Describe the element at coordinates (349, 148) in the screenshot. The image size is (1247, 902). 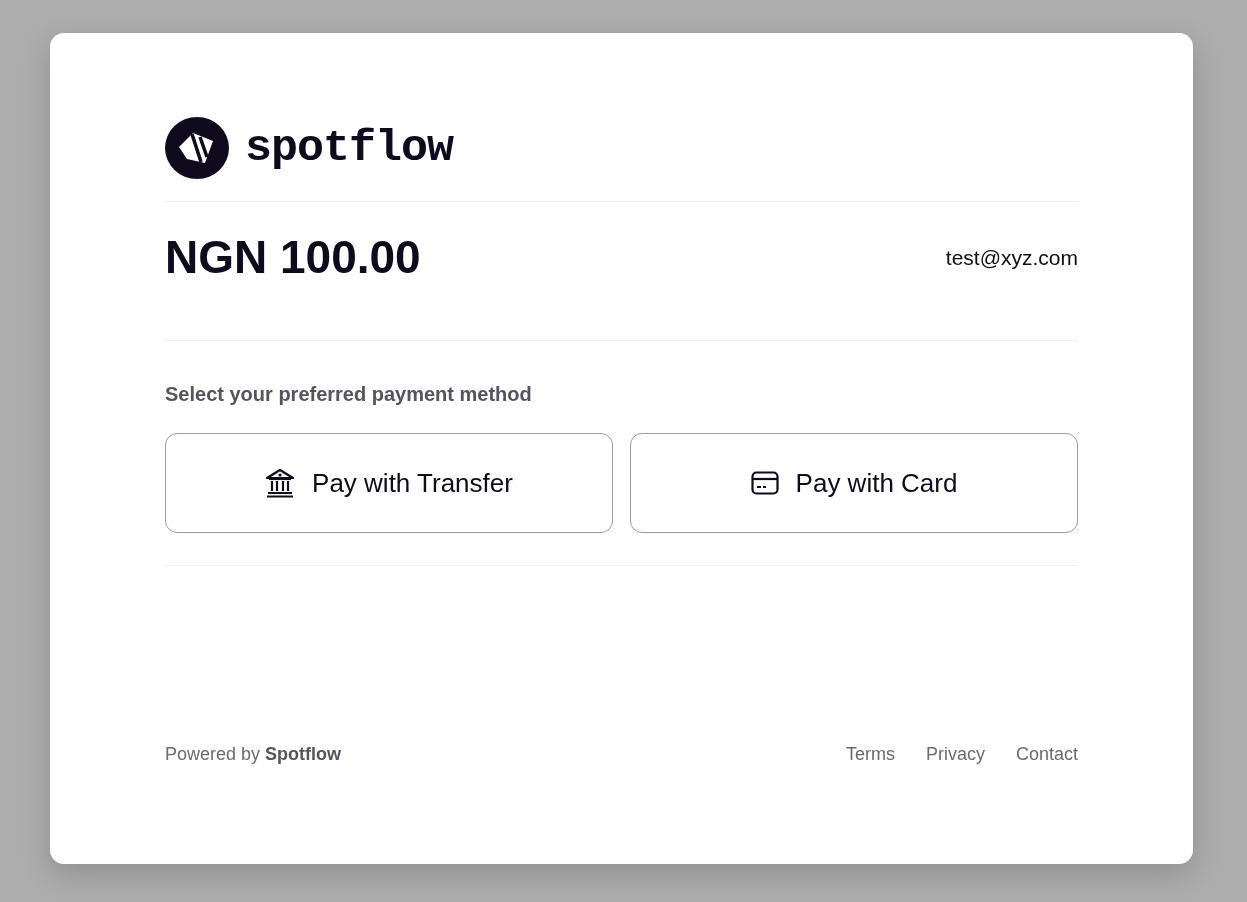
I see `brand-name: spotflow` at that location.